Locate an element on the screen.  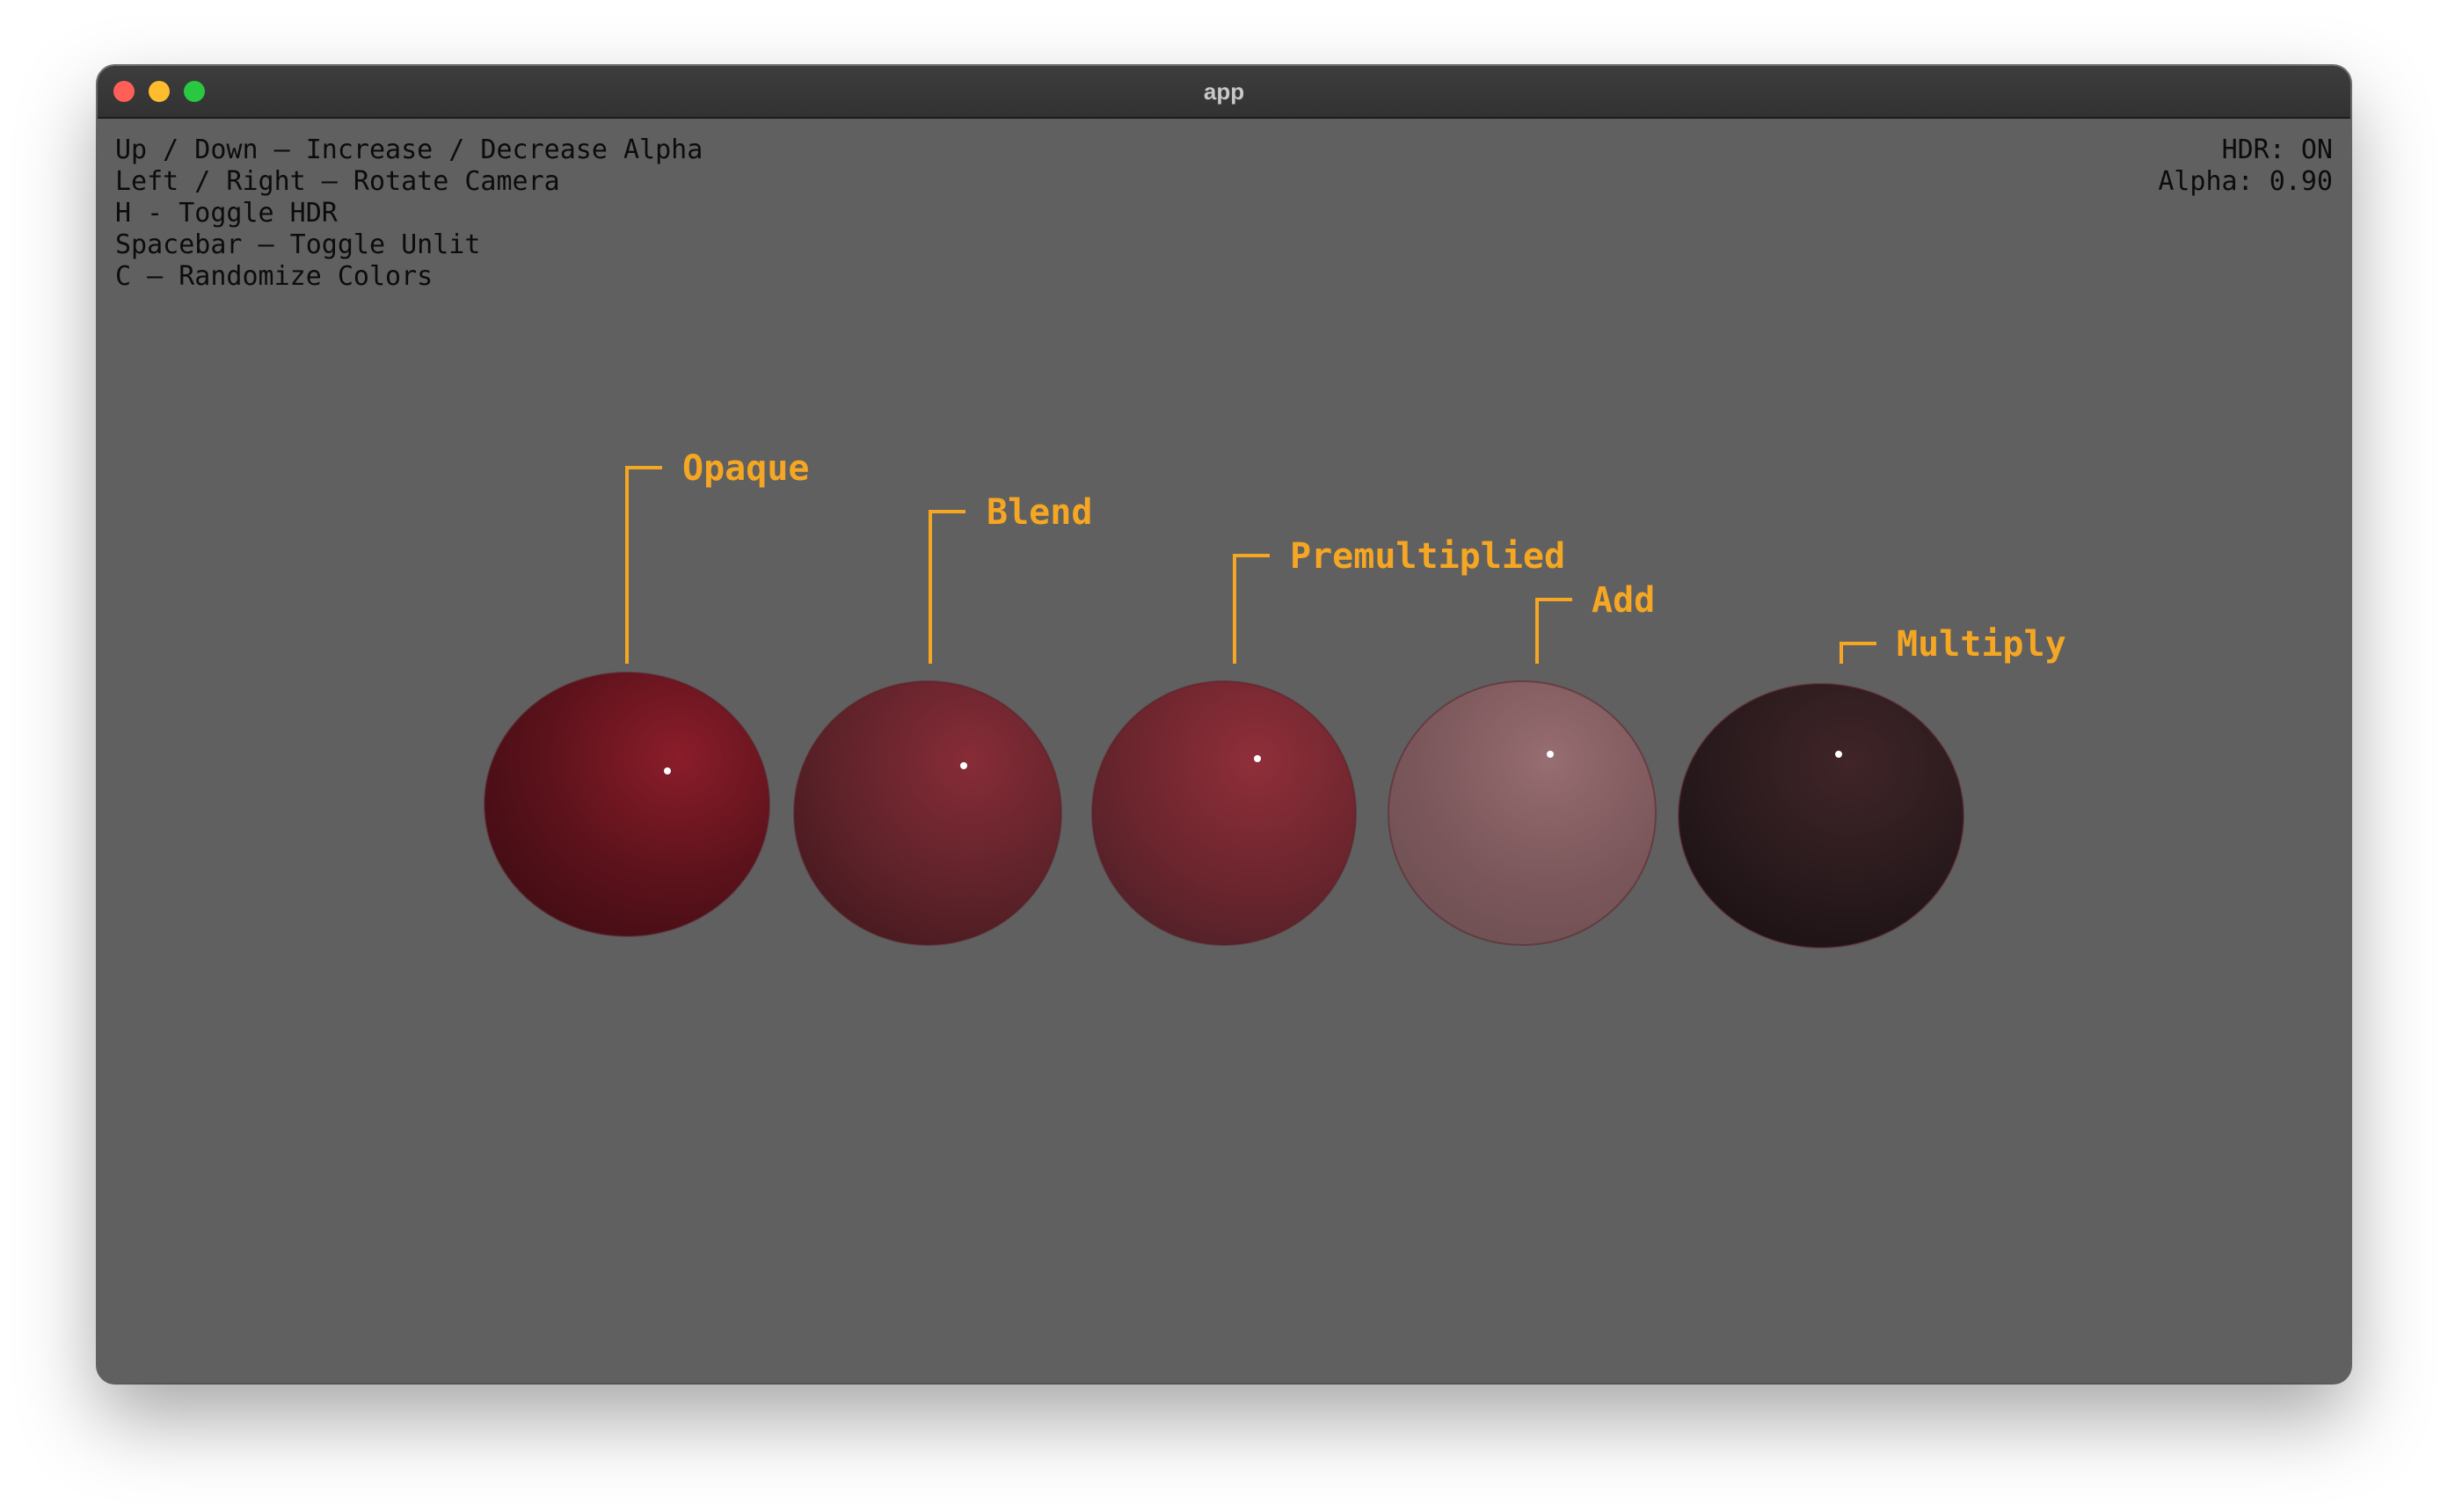
help-line-camera: Left / Right — Rotate Camera is located at coordinates (337, 181).